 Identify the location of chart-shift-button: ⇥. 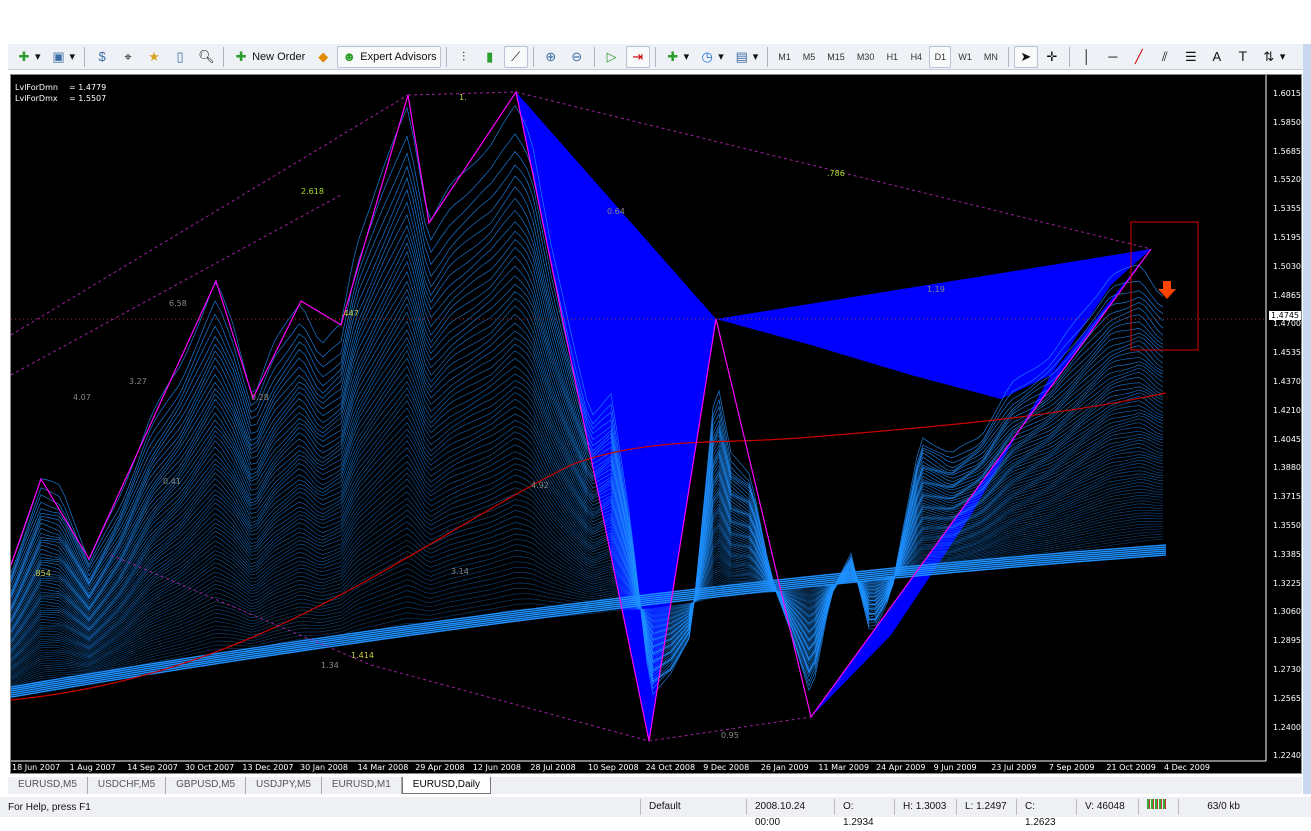
(637, 56).